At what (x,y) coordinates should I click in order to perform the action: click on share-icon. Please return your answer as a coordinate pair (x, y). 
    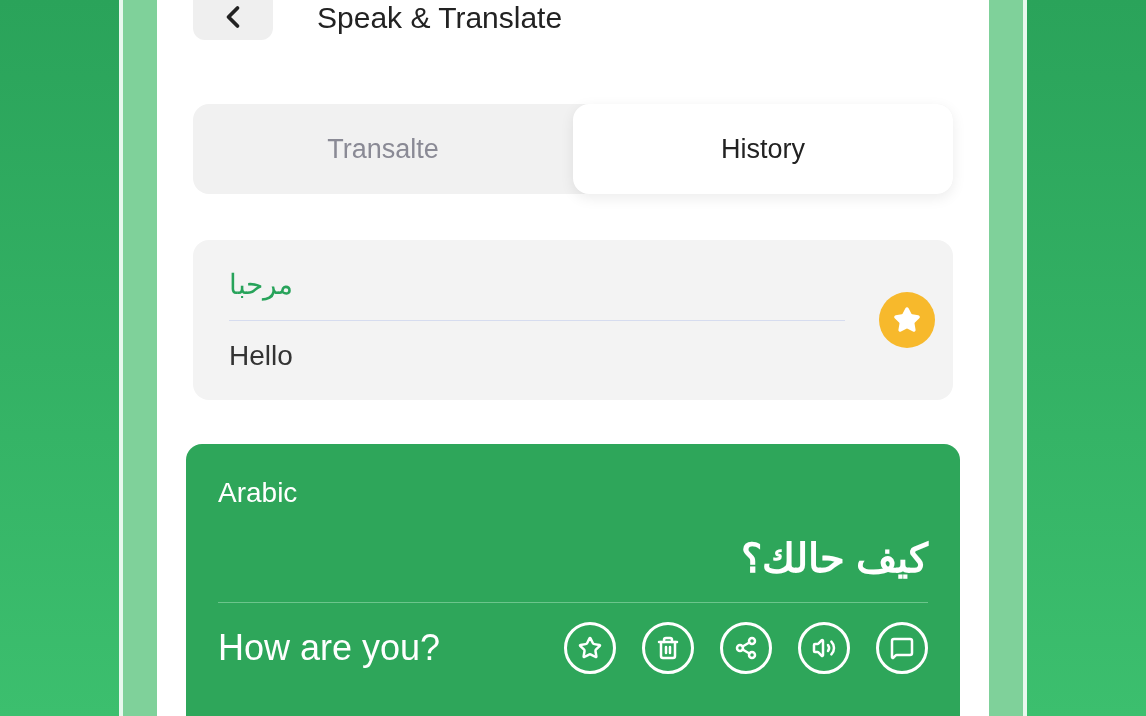
    Looking at the image, I should click on (746, 648).